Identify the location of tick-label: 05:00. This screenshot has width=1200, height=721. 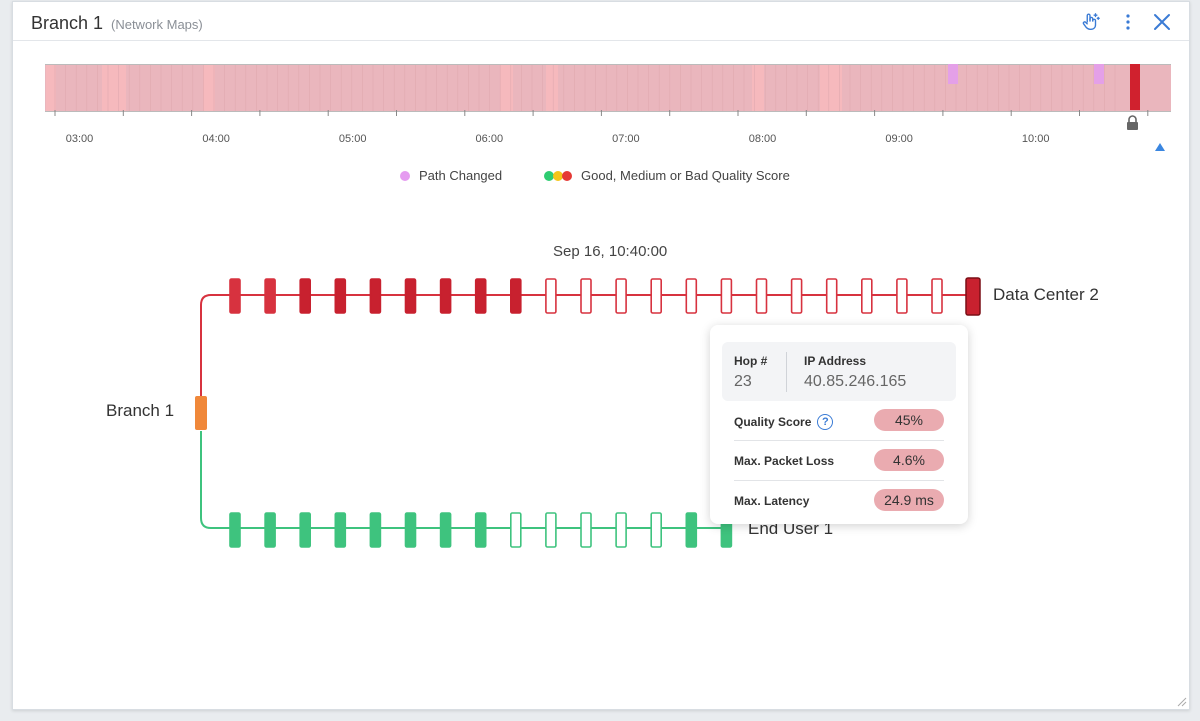
(352, 139).